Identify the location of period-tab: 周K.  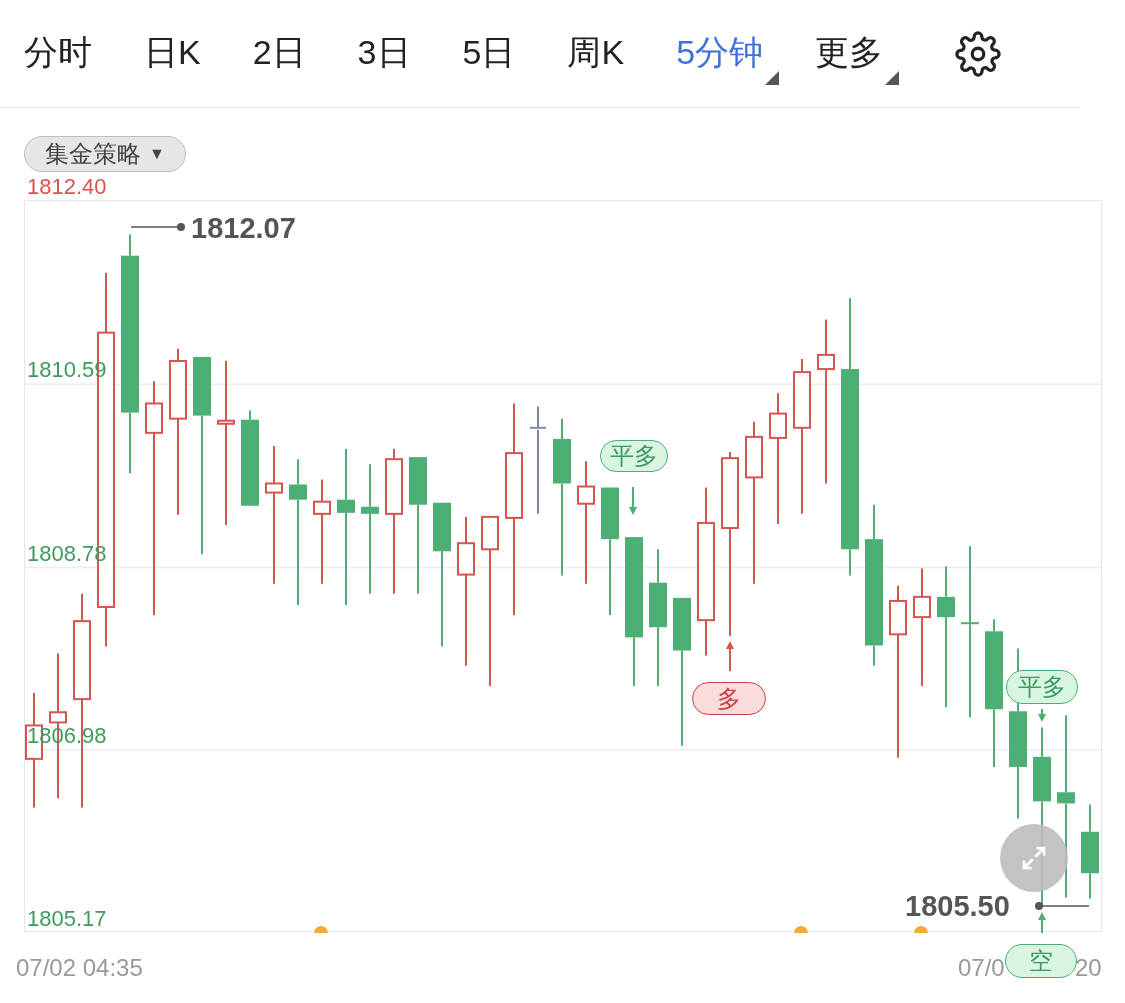
(596, 53).